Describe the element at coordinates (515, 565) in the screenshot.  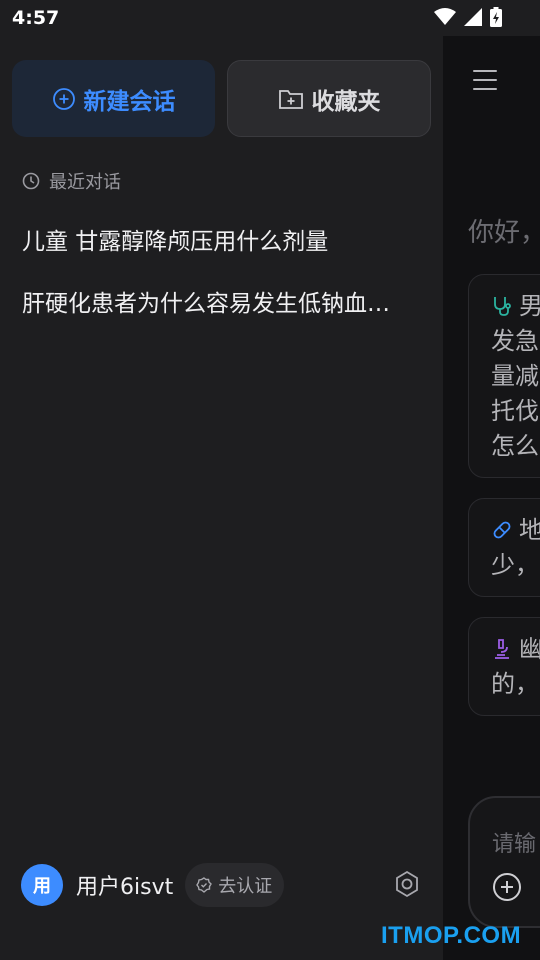
I see `card-line: 少，` at that location.